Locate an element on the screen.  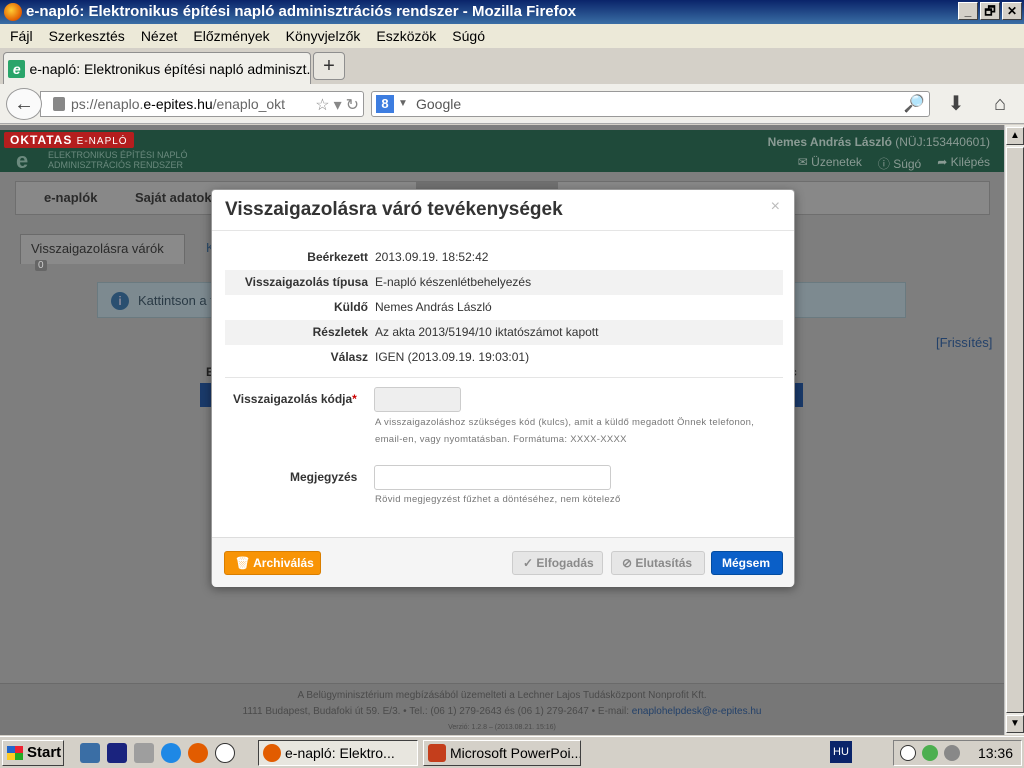
archive-button: 🗑 Archiválás is located at coordinates (272, 563).